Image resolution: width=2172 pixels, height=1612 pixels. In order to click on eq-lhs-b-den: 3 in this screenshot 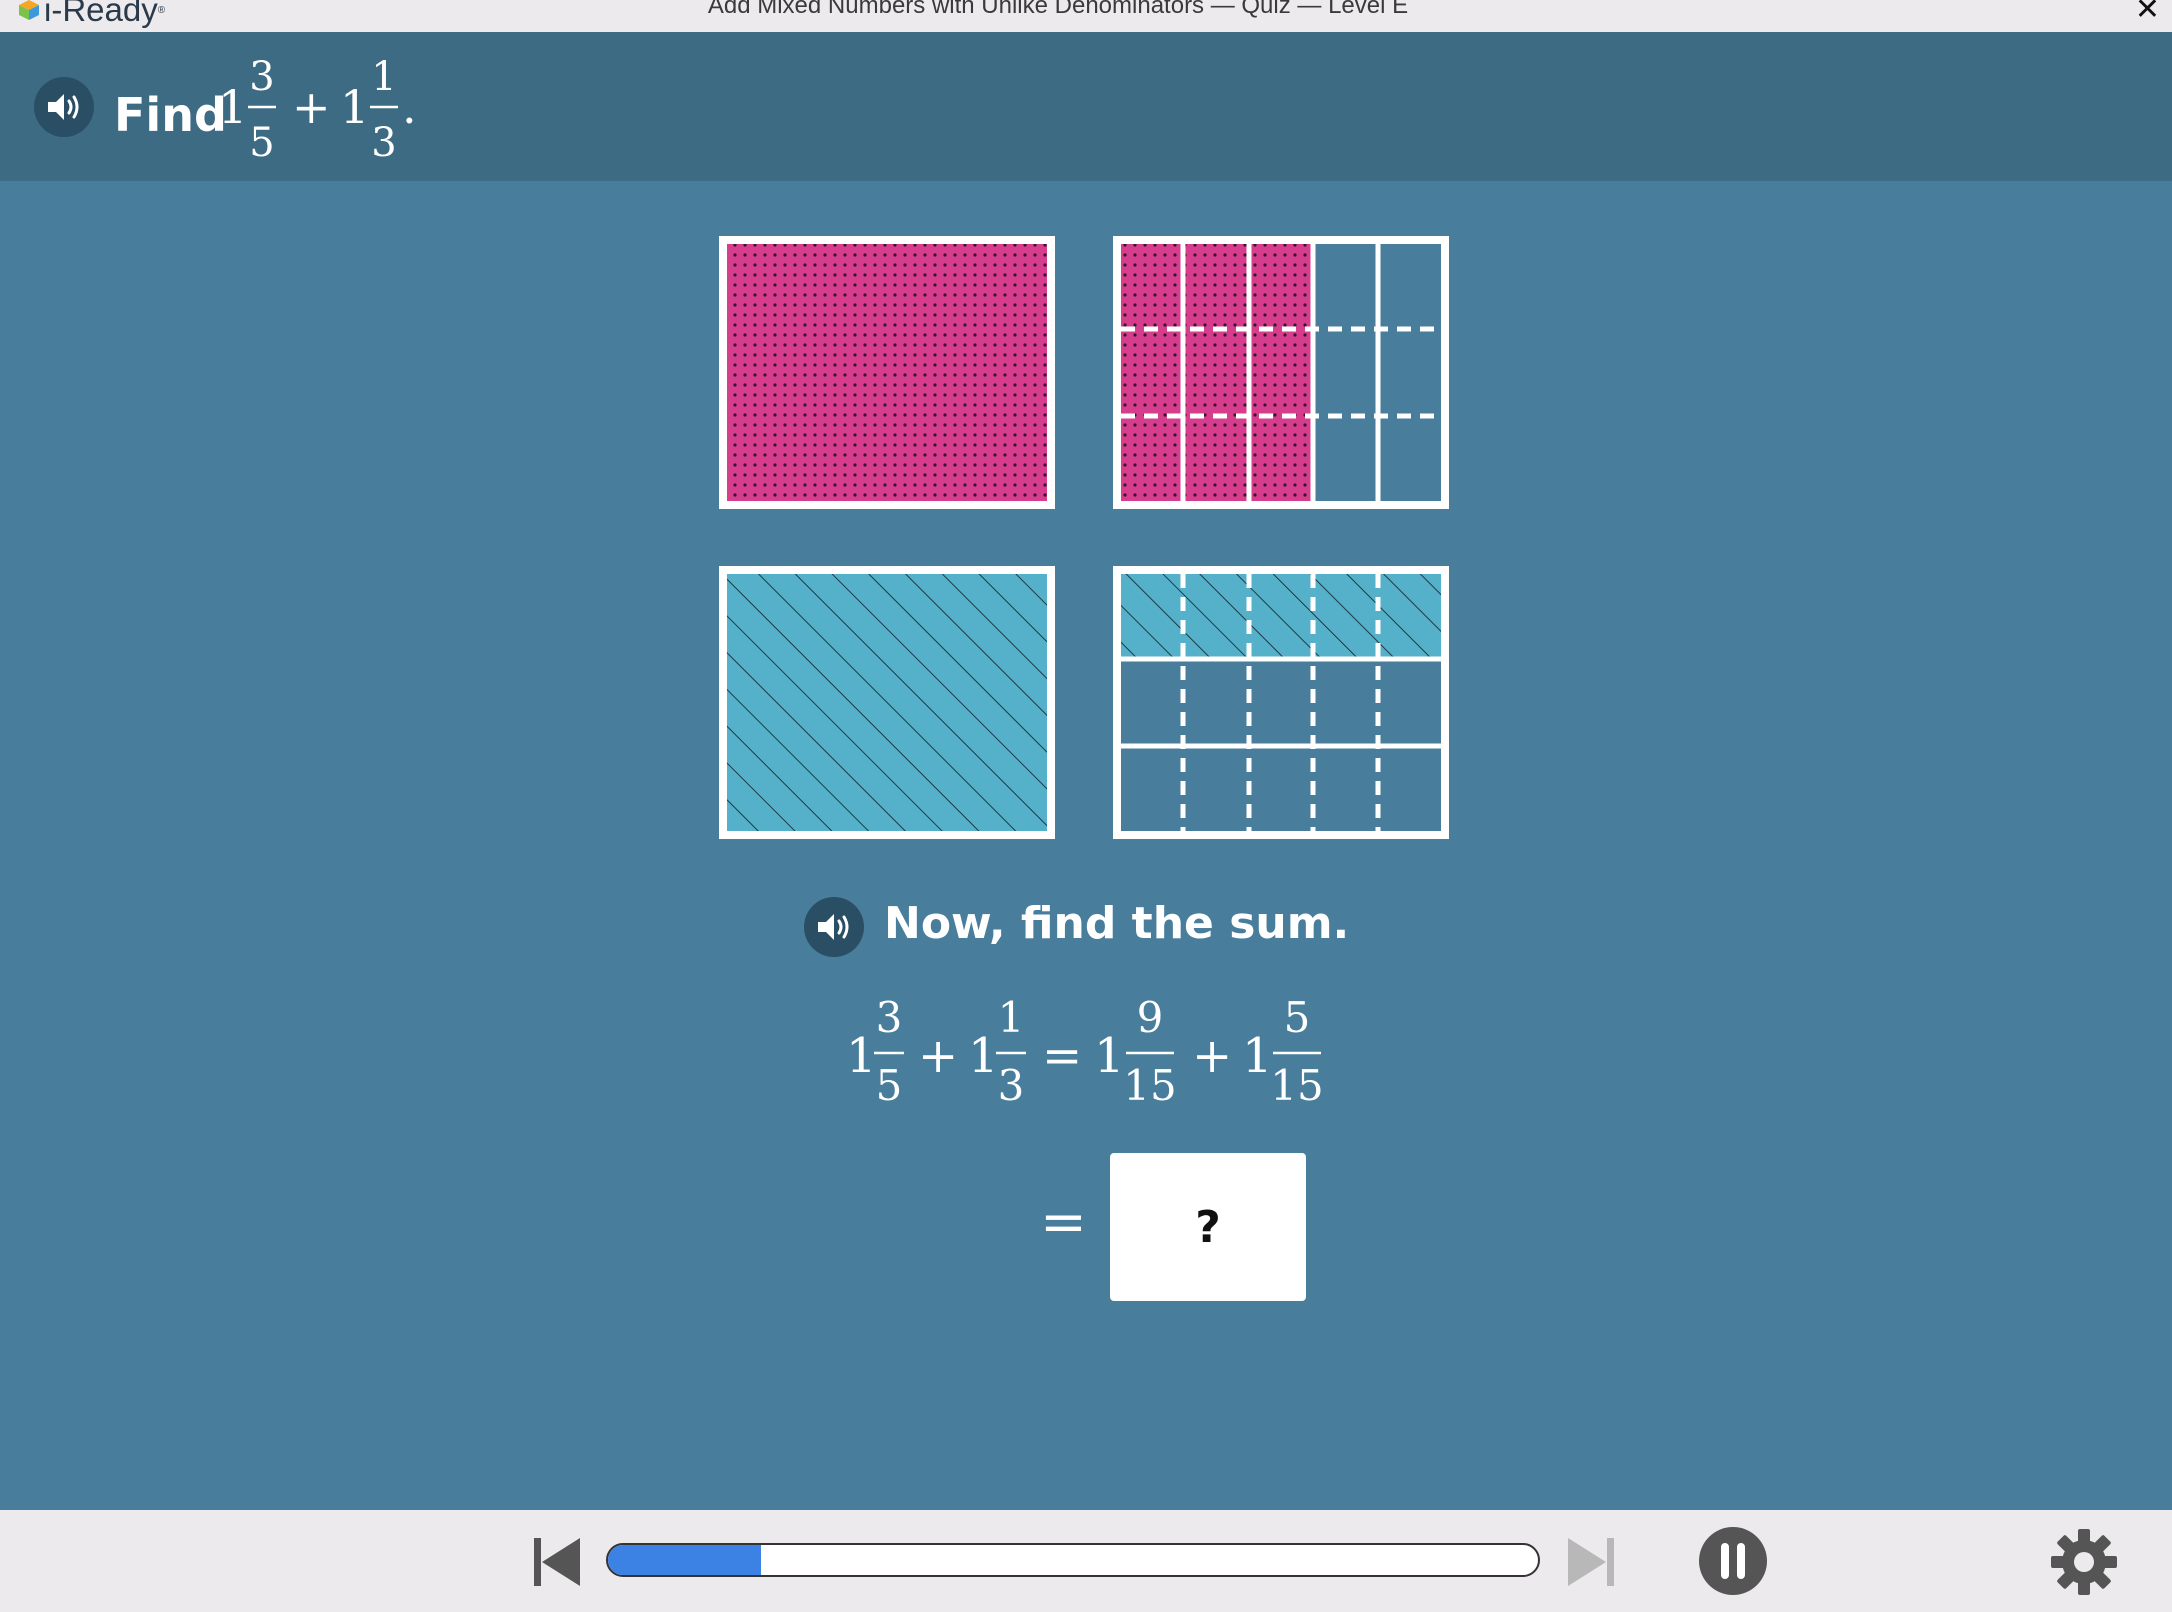, I will do `click(1011, 1085)`.